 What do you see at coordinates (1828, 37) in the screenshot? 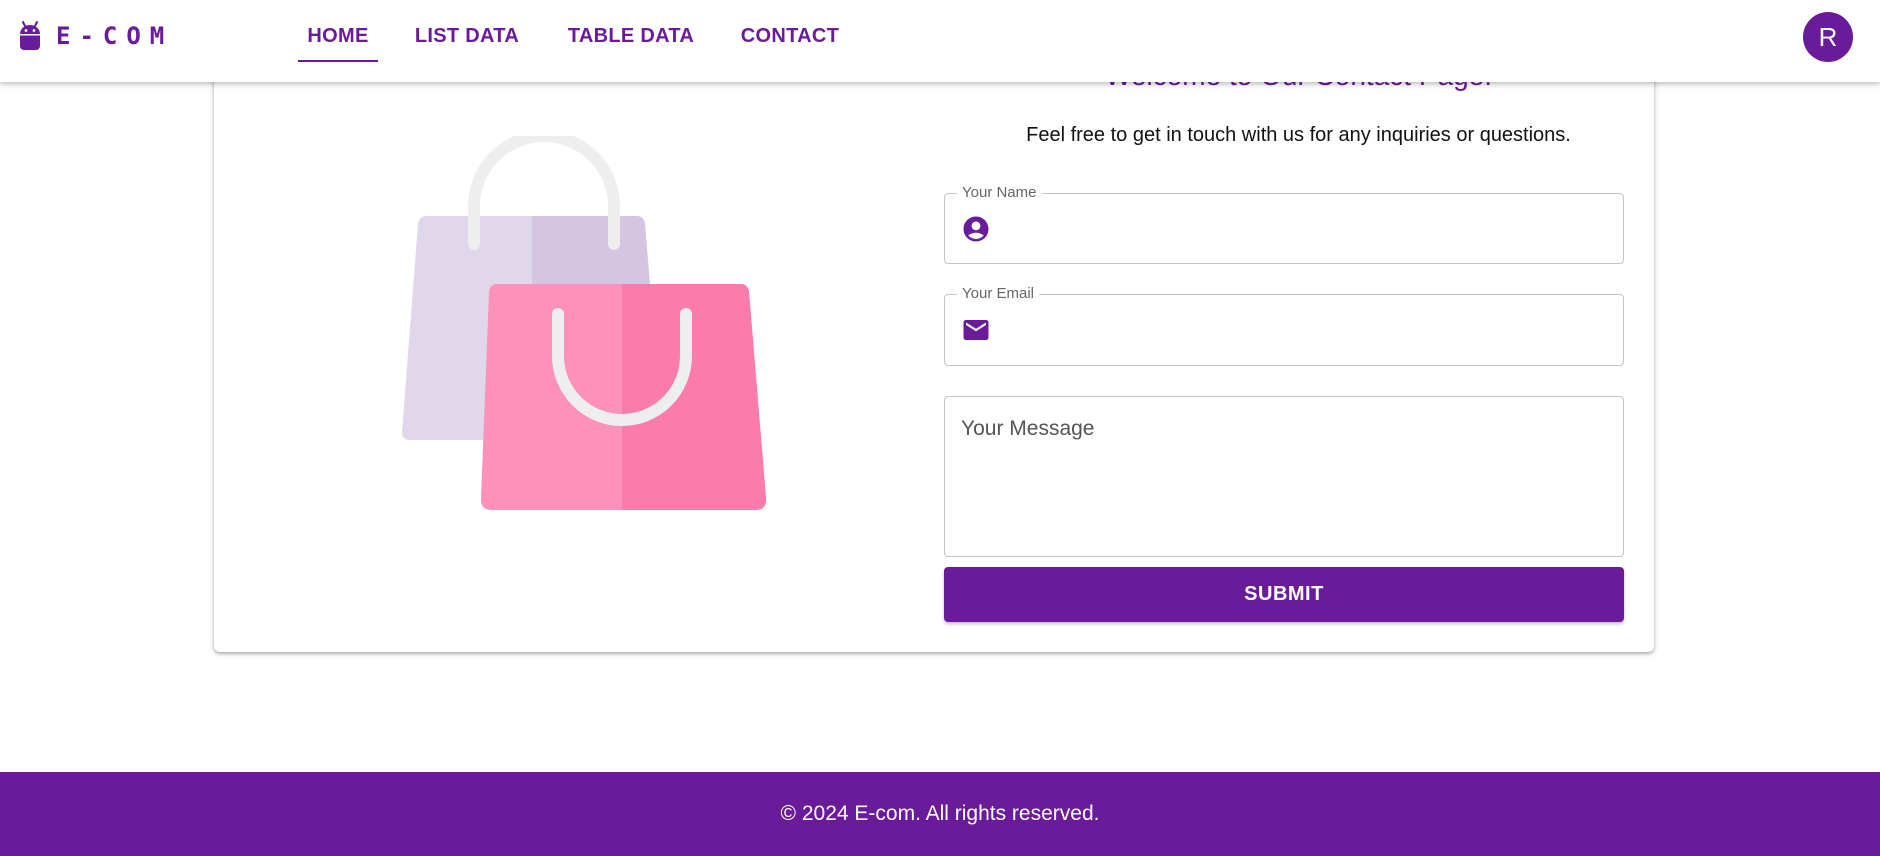
I see `user-avatar: R` at bounding box center [1828, 37].